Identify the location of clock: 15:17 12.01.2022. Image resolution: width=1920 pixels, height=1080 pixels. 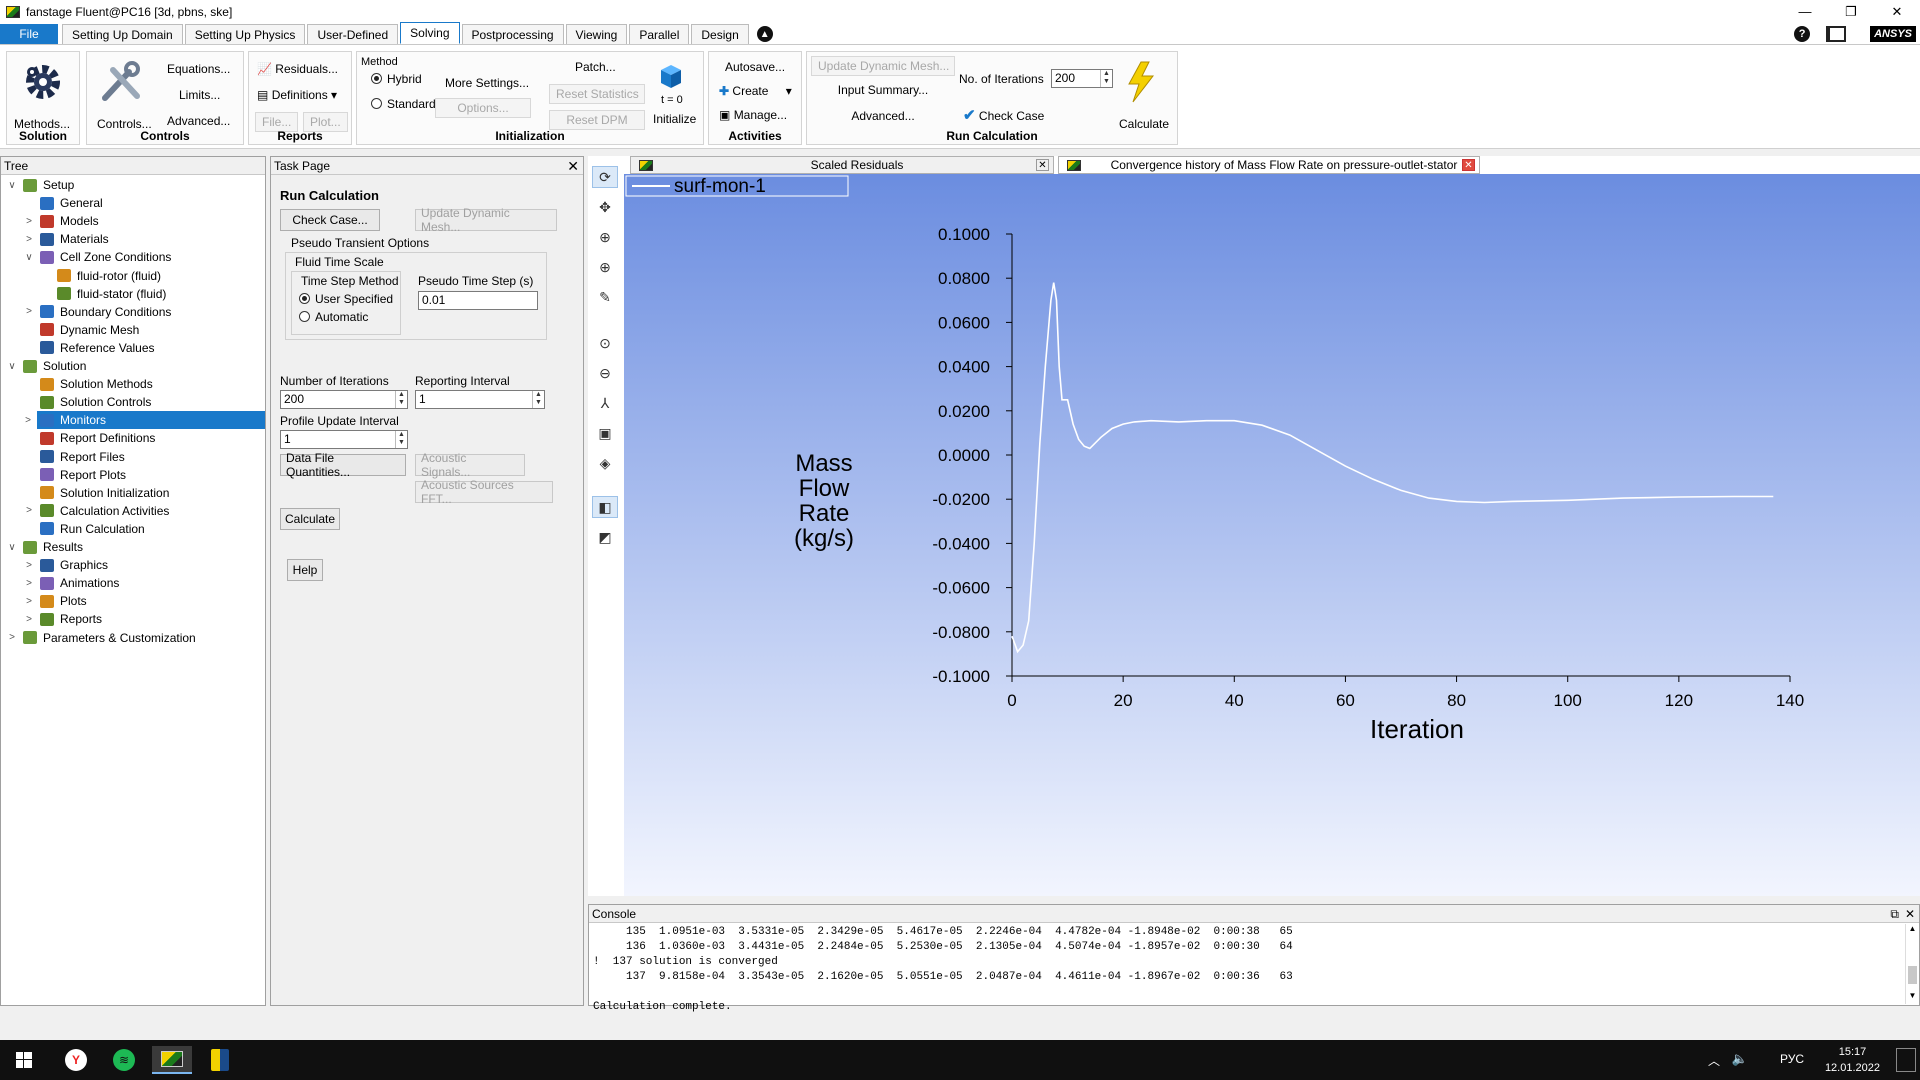
(1852, 1060).